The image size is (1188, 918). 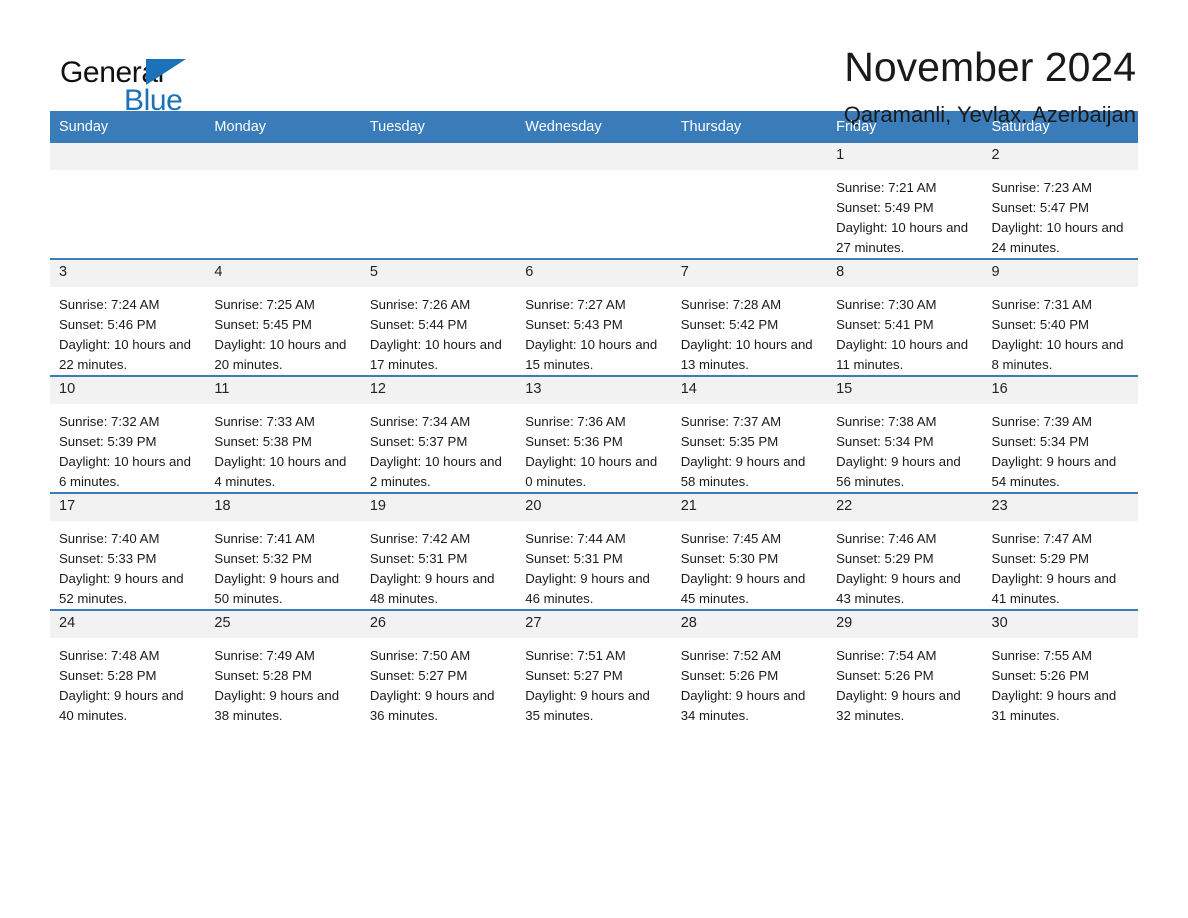 I want to click on daylight-text: Daylight: 10 hours and 6 minutes., so click(x=125, y=471).